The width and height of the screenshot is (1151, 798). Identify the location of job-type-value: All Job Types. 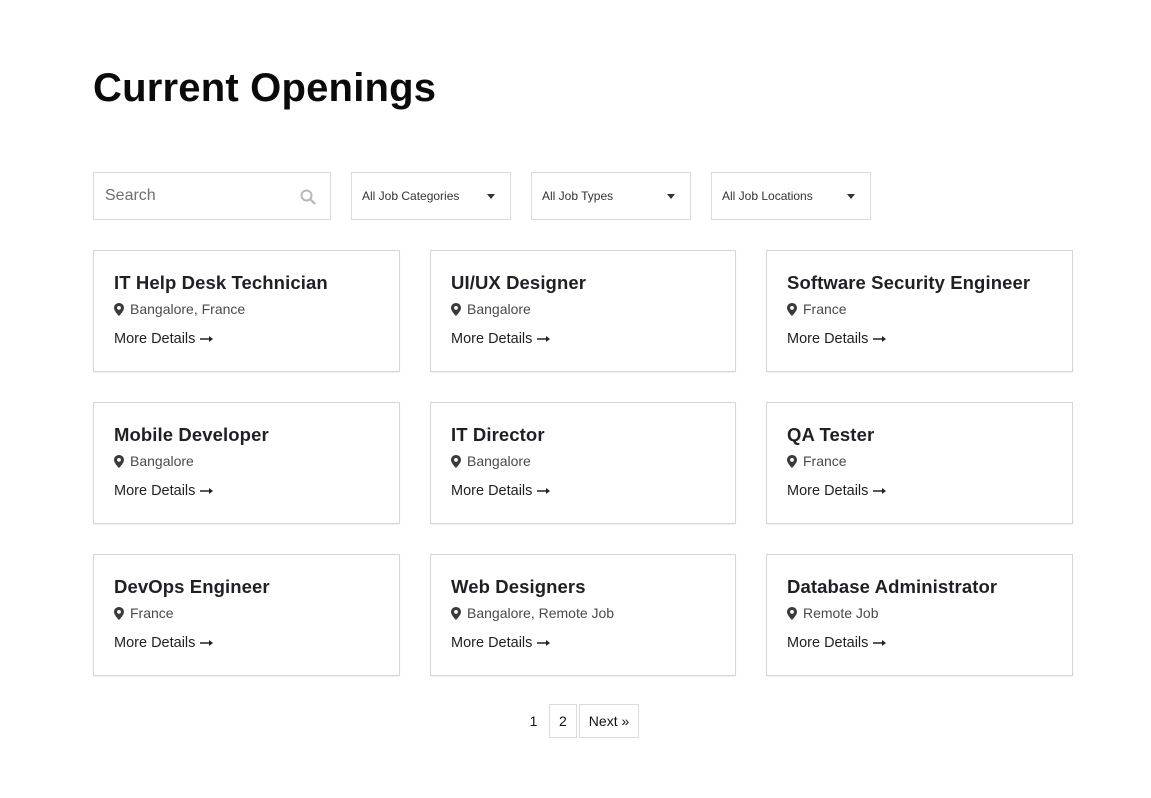
(578, 196).